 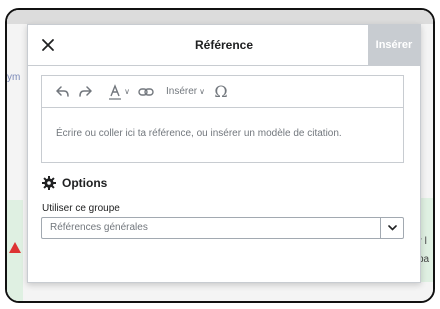 What do you see at coordinates (85, 183) in the screenshot?
I see `options-label: Options` at bounding box center [85, 183].